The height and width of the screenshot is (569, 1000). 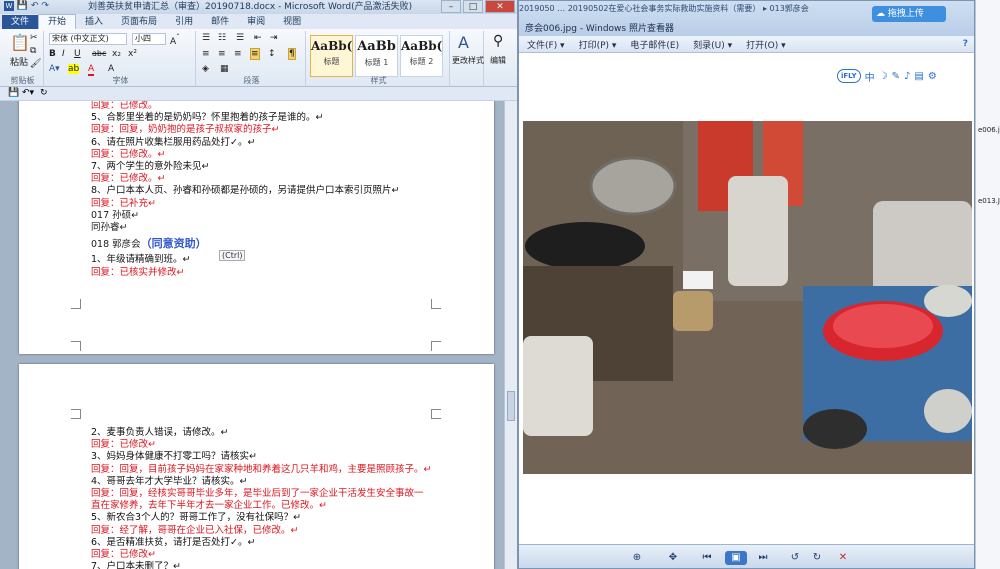 I want to click on subscript-button: x₂, so click(x=116, y=54).